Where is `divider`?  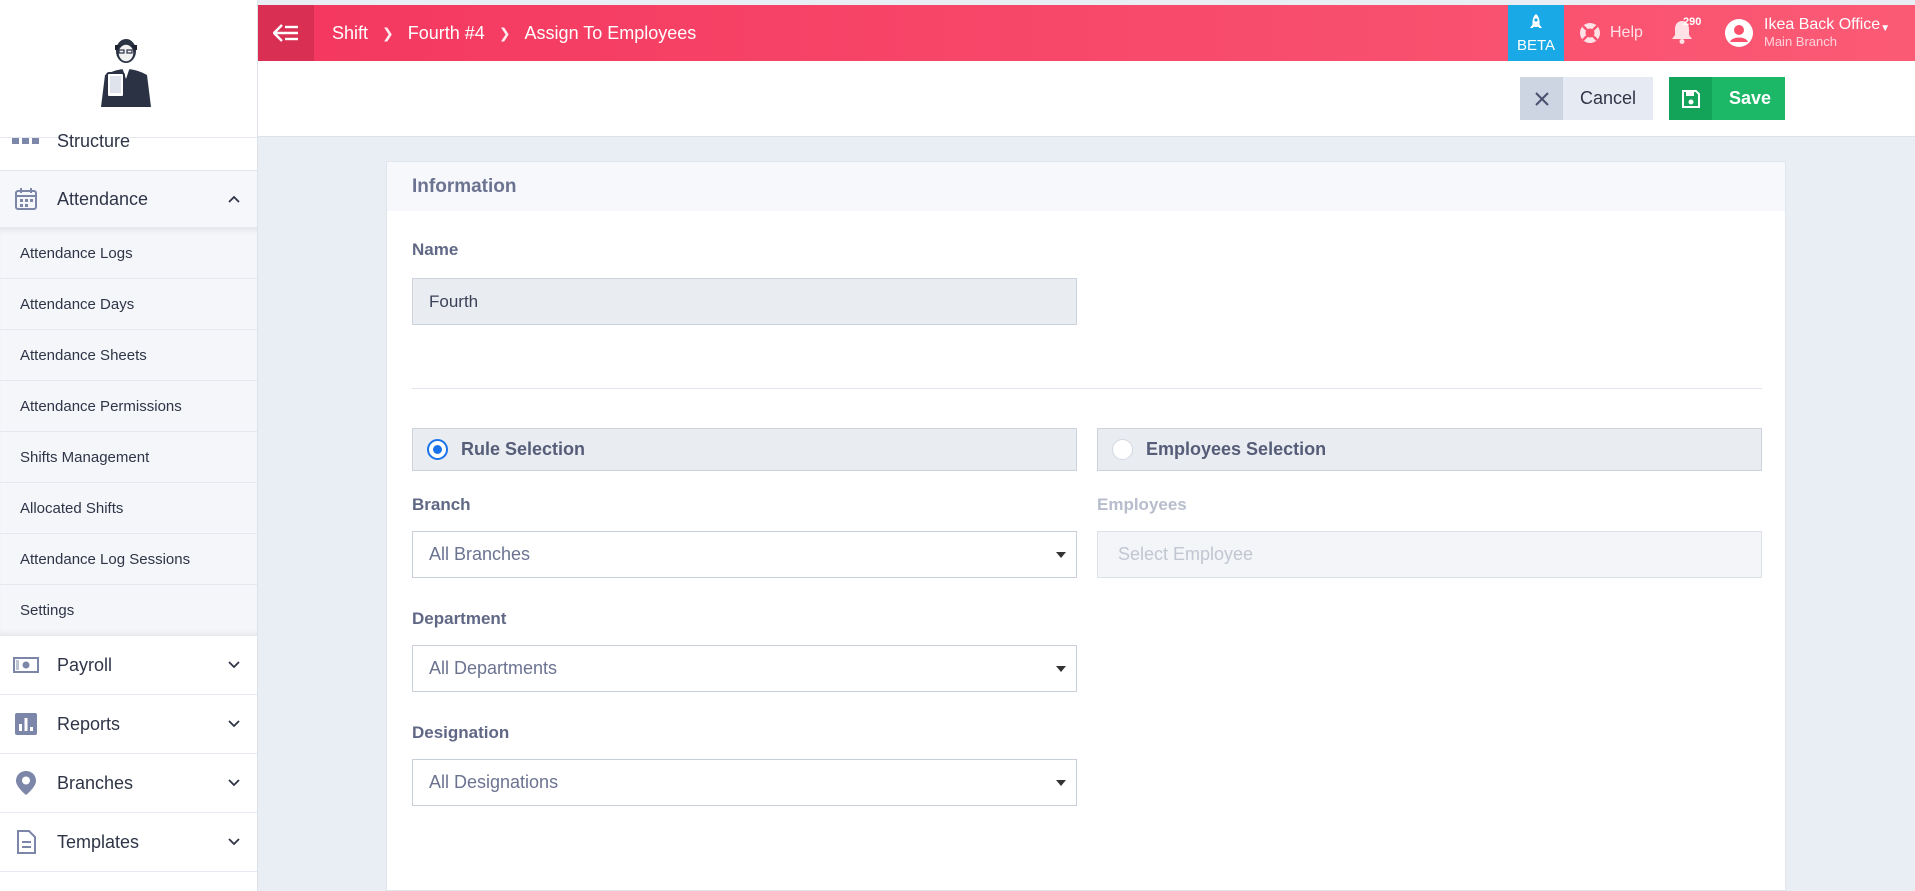
divider is located at coordinates (1087, 388).